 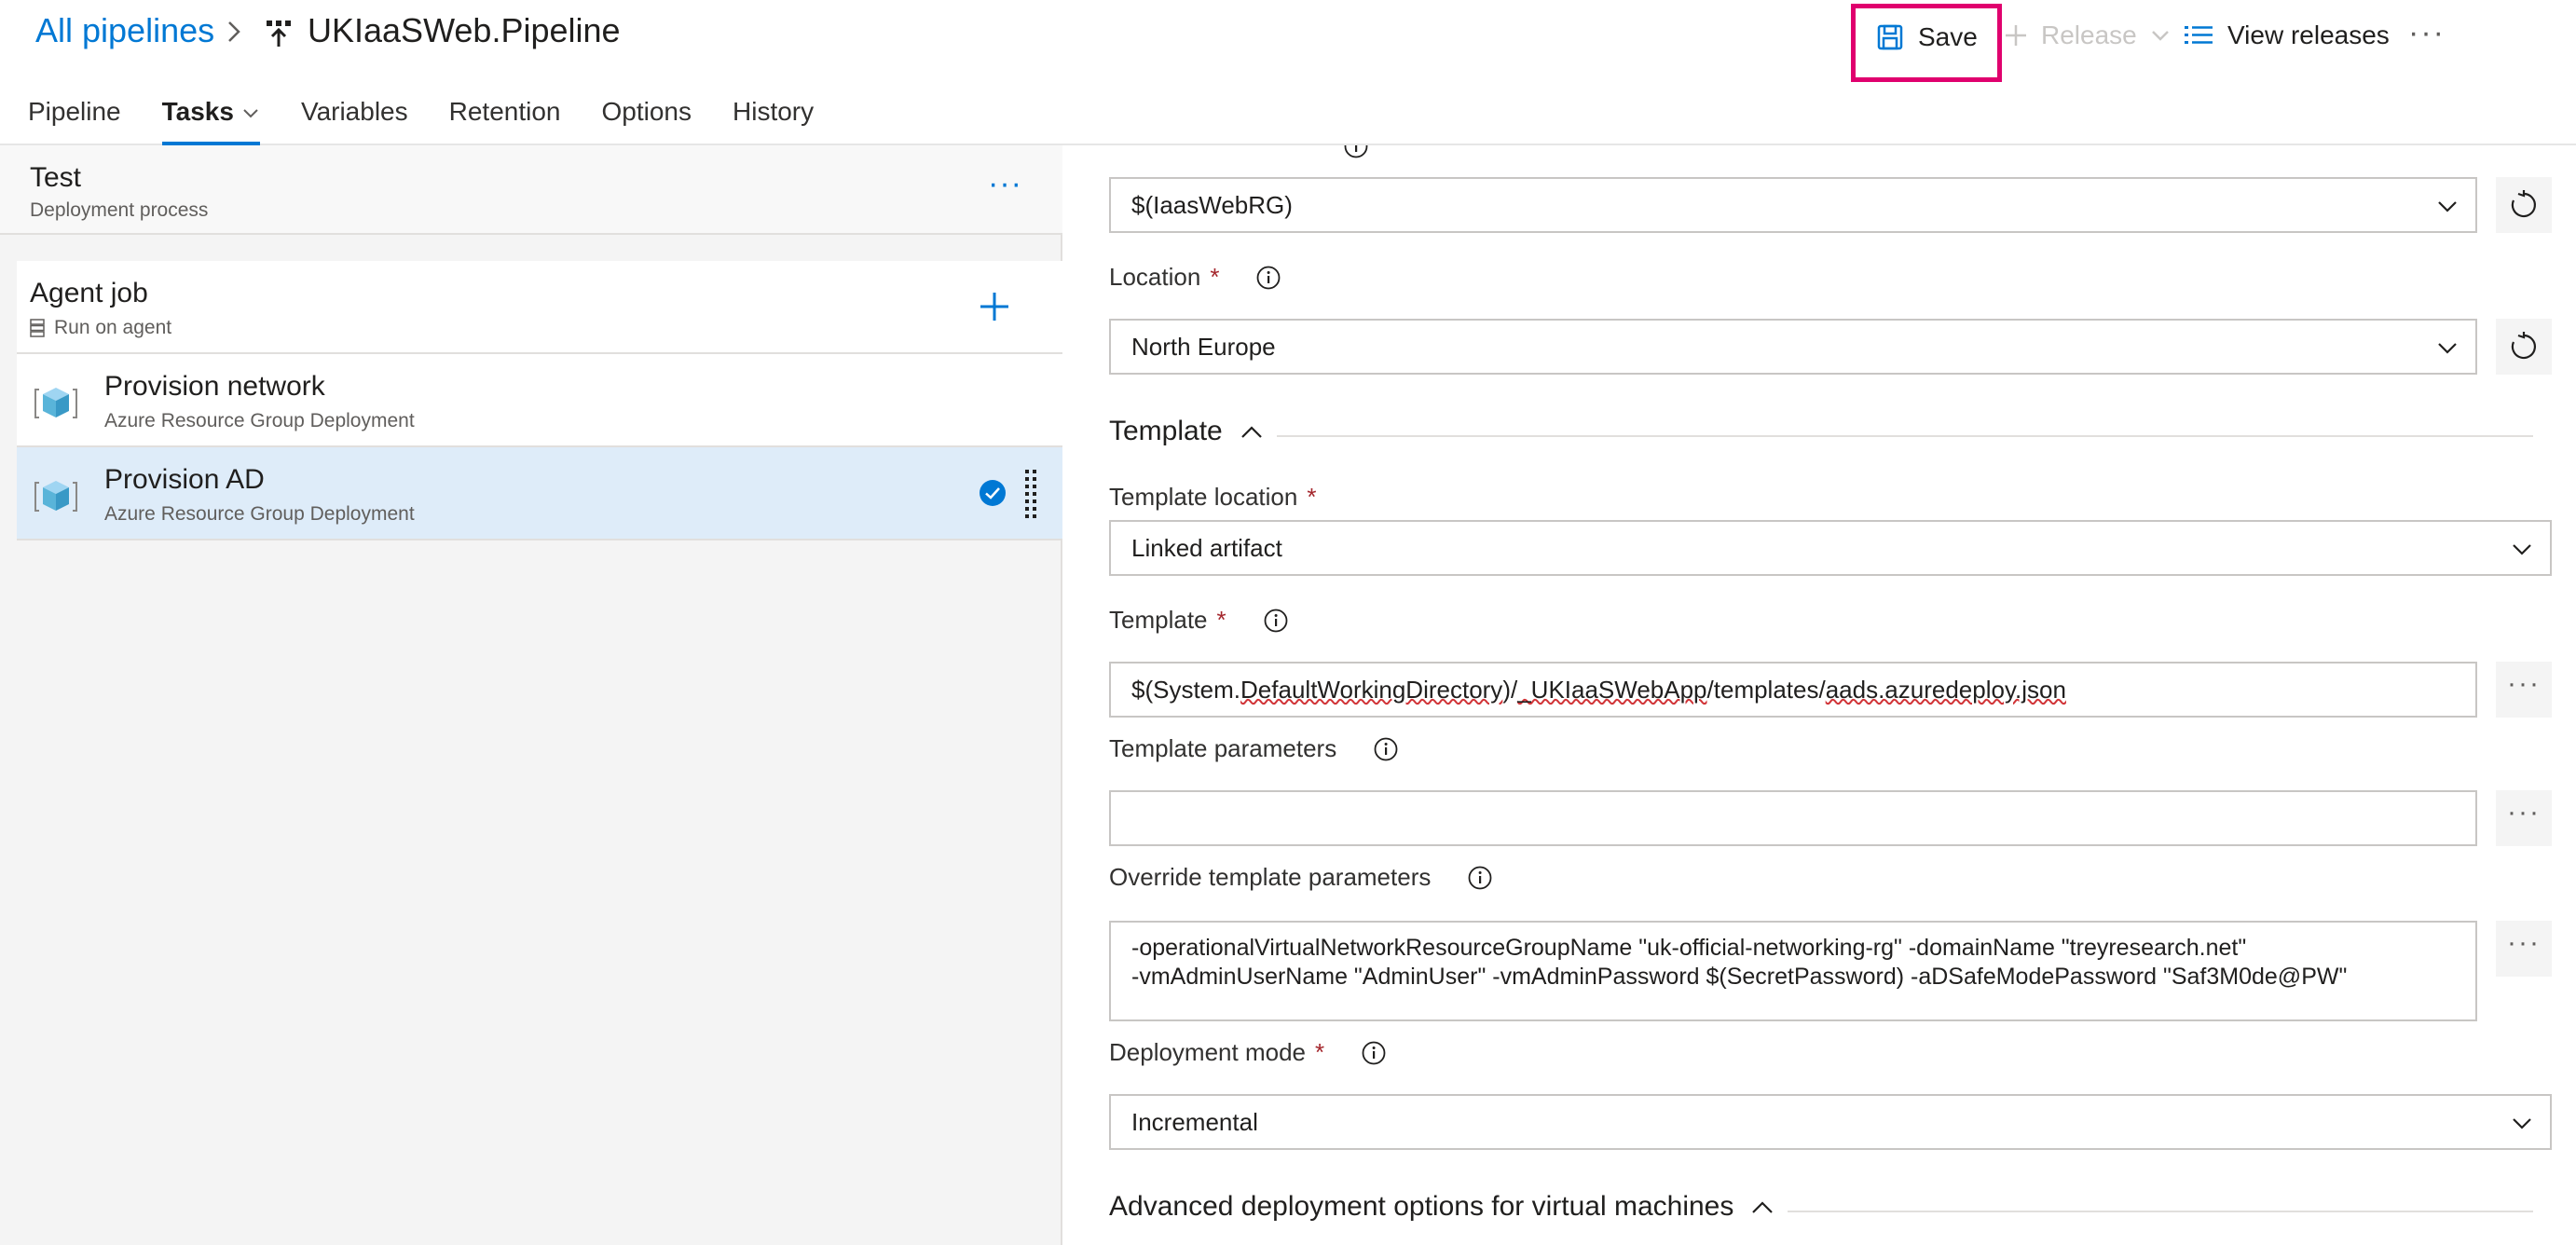 I want to click on release-button: Release, so click(x=2087, y=35).